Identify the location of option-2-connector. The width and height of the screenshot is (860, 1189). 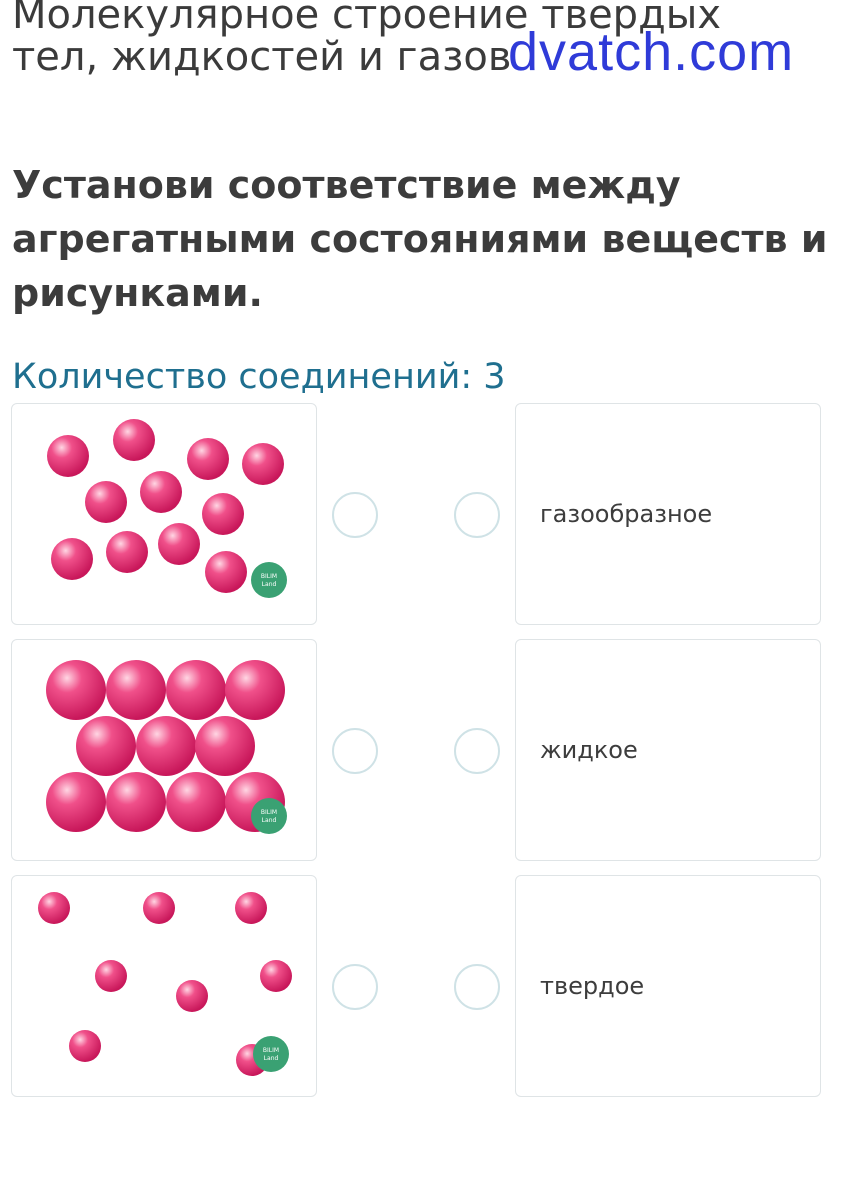
(477, 751).